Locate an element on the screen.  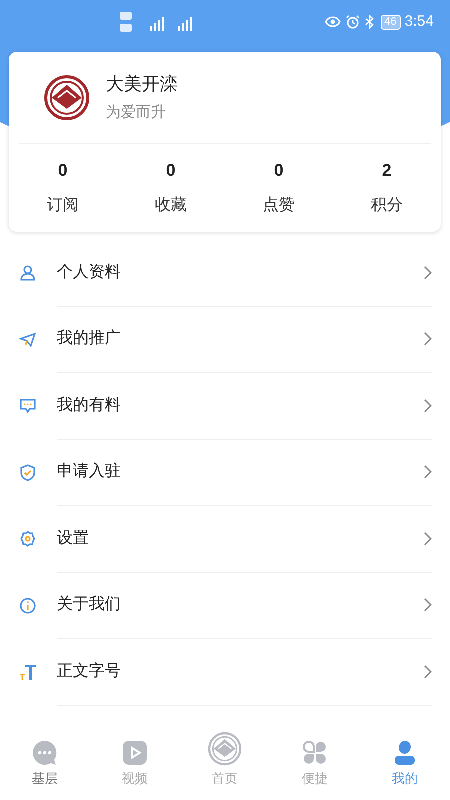
stat-label: 订阅 is located at coordinates (63, 206).